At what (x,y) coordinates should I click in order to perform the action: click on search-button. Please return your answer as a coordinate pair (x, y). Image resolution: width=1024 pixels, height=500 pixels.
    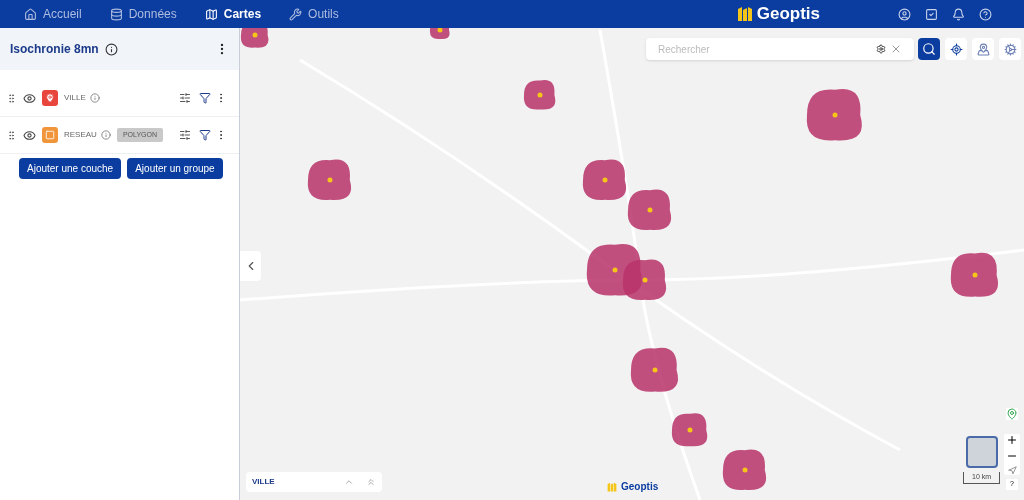
    Looking at the image, I should click on (929, 49).